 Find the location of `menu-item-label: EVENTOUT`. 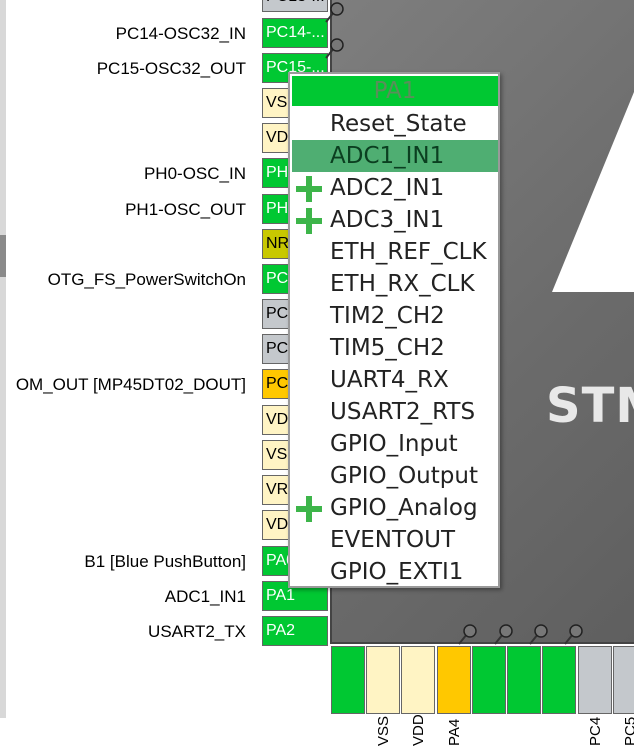

menu-item-label: EVENTOUT is located at coordinates (393, 540).